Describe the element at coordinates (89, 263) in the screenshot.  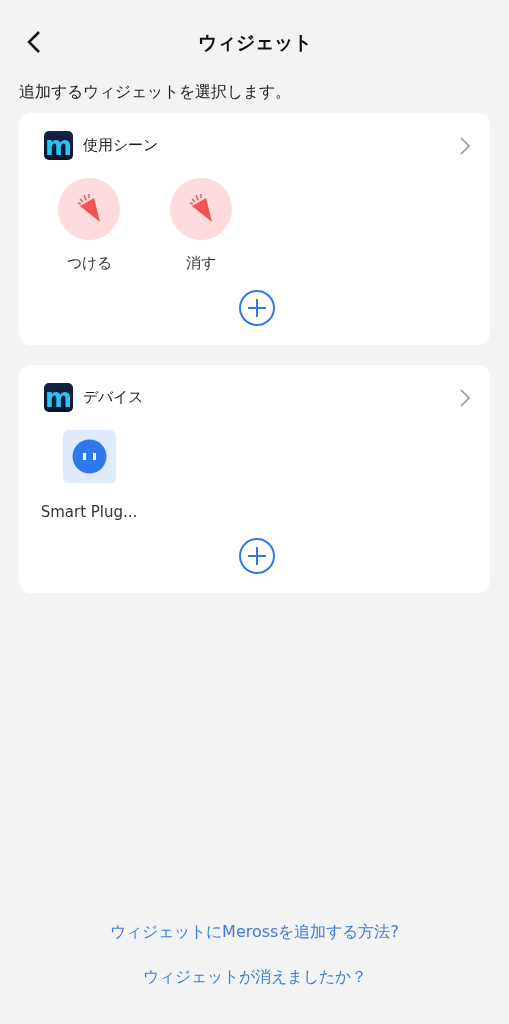
I see `widget-label: つける` at that location.